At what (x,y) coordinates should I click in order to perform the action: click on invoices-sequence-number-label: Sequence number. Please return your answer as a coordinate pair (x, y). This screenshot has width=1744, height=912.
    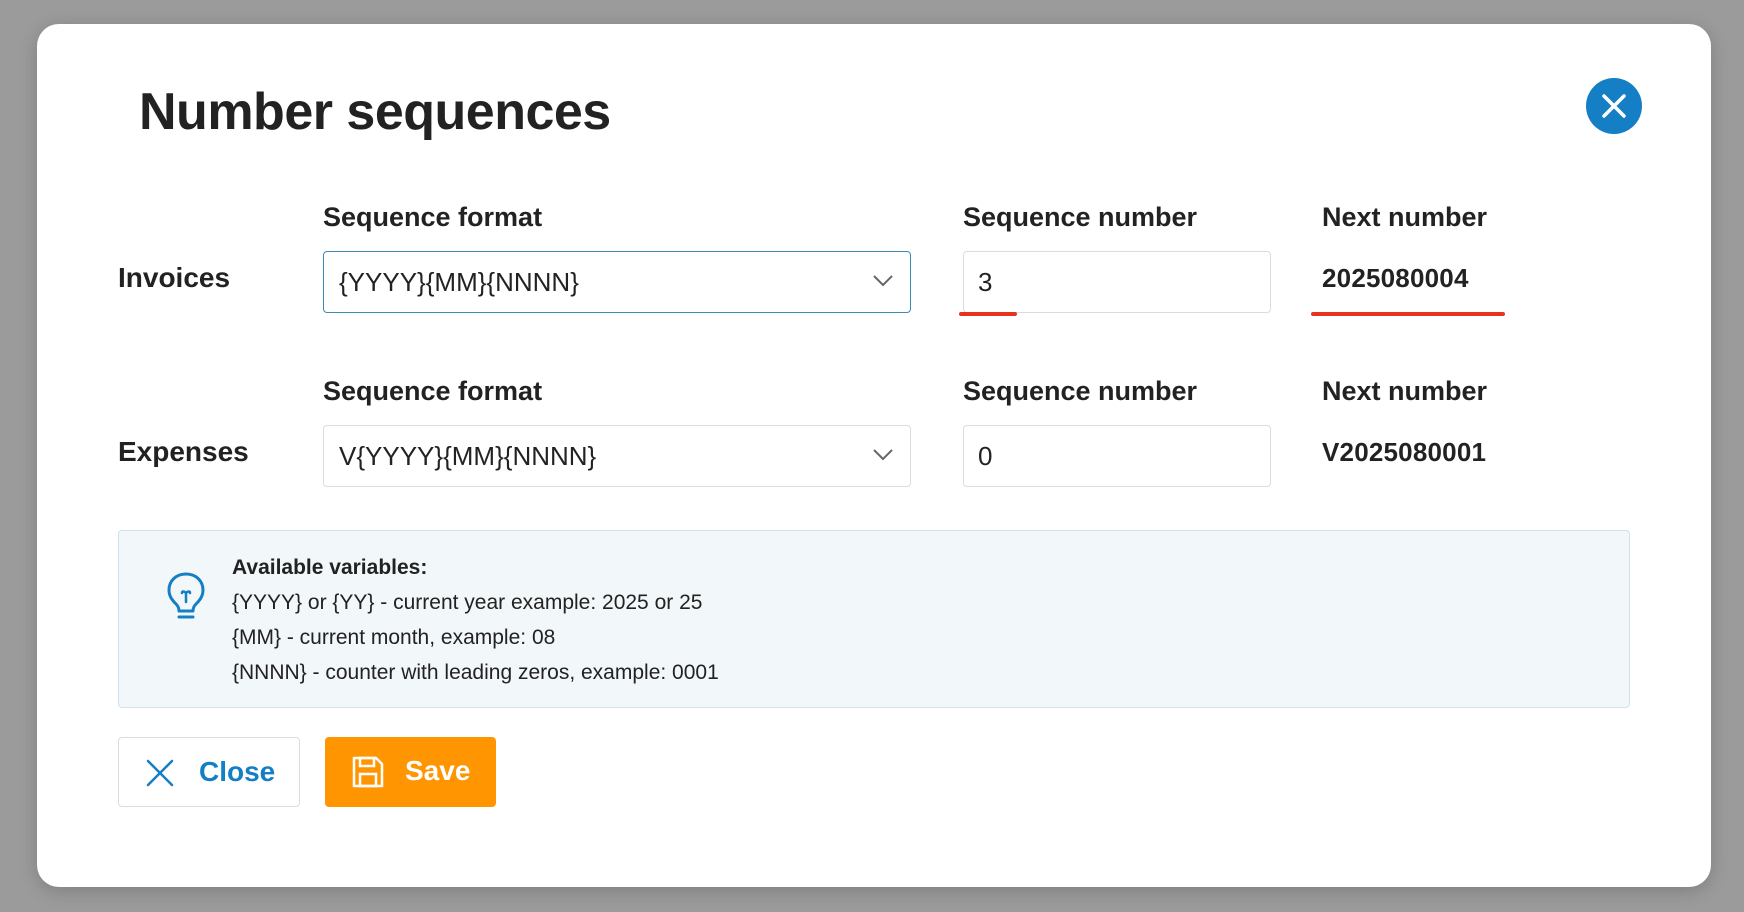
    Looking at the image, I should click on (1080, 217).